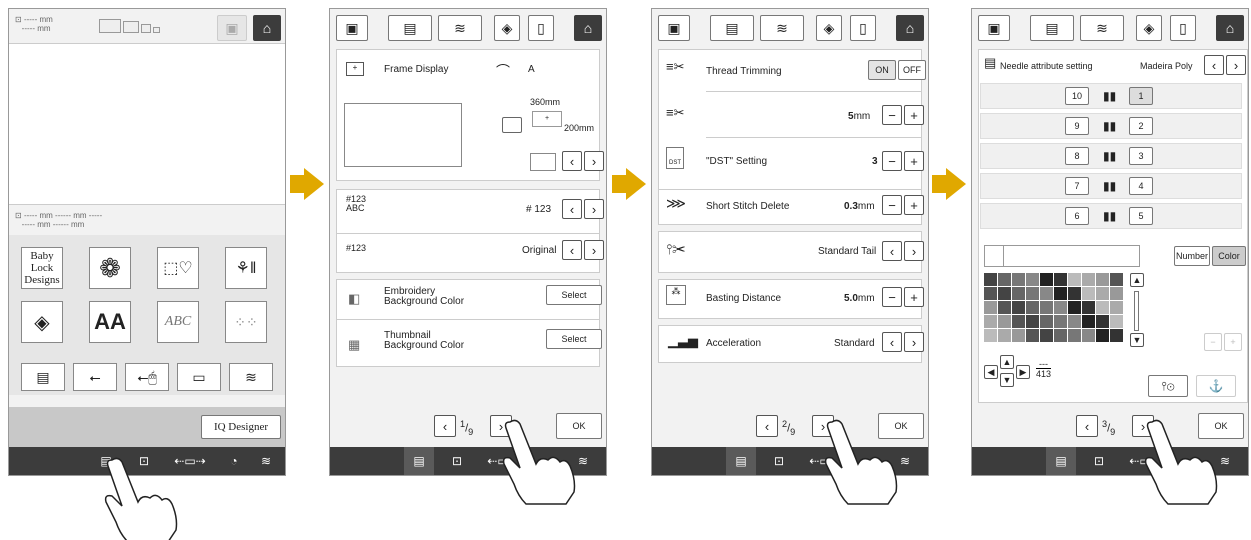  I want to click on embroidery-frame-icon: ⇠▭⇢, so click(190, 461).